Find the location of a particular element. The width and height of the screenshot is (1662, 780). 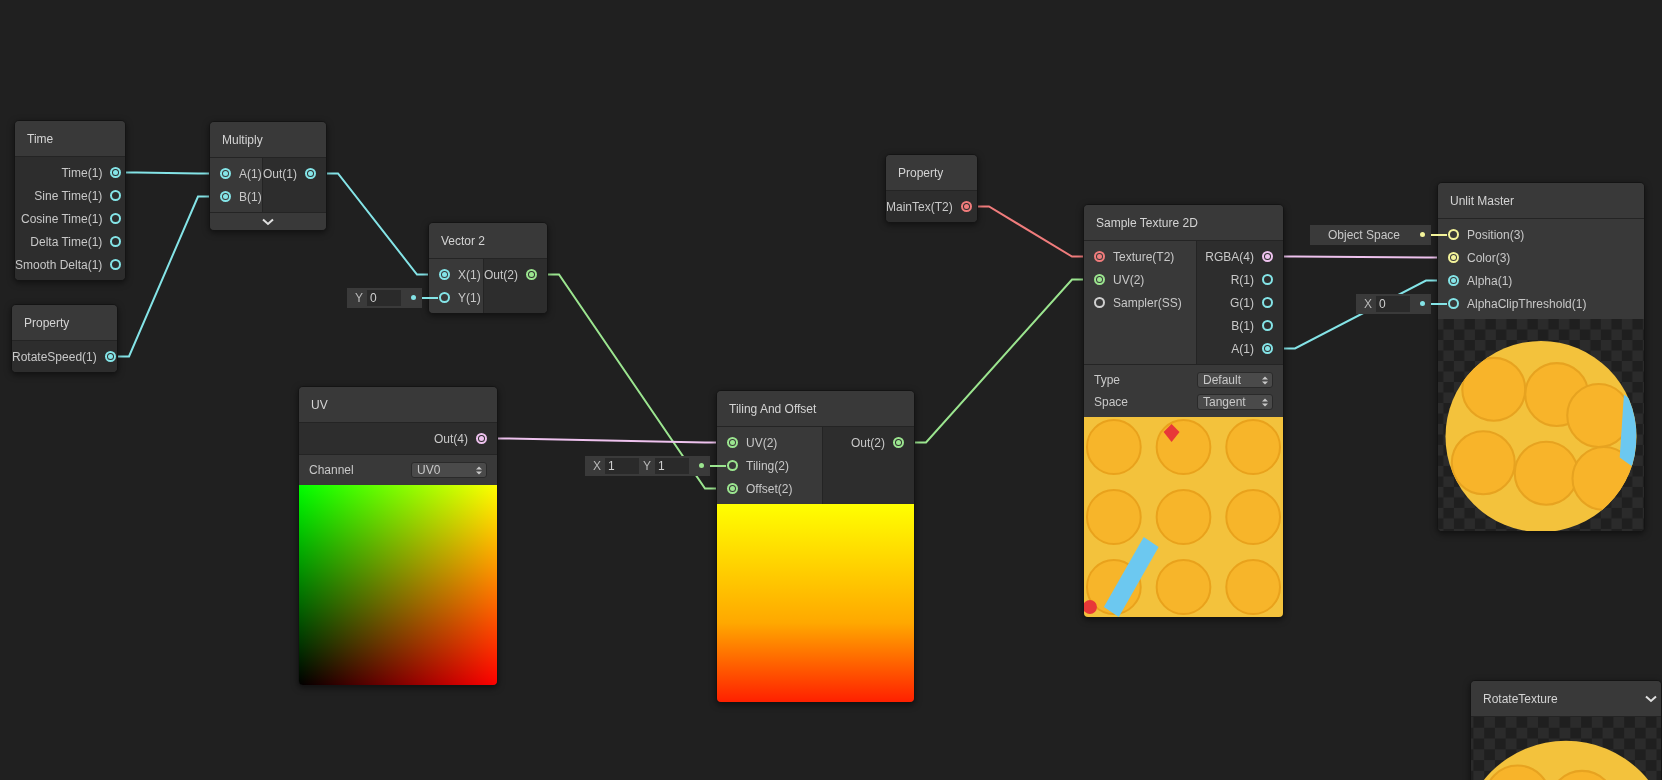

port-label: X(1) is located at coordinates (469, 275).